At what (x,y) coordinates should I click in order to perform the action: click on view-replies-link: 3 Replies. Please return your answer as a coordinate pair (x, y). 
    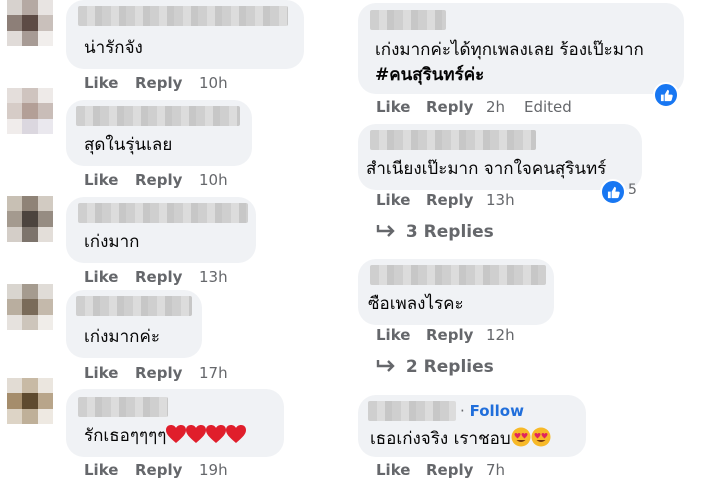
    Looking at the image, I should click on (435, 232).